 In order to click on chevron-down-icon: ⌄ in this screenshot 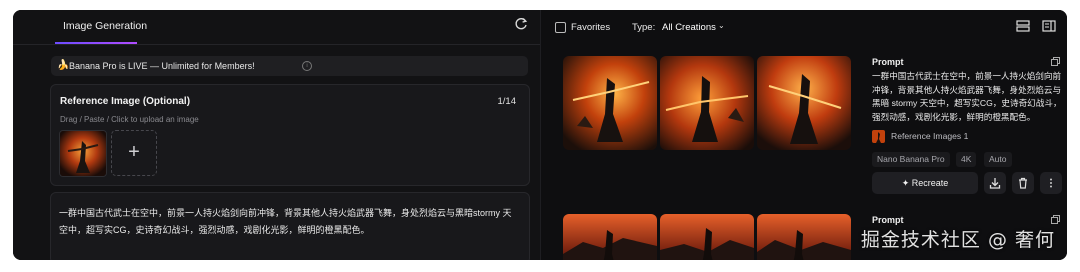, I will do `click(721, 25)`.